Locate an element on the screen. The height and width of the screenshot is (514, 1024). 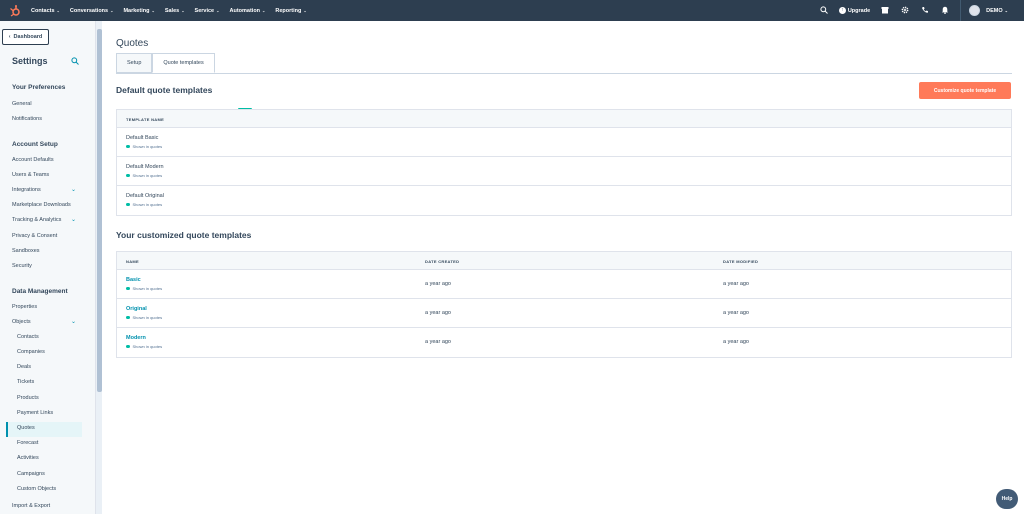
nav-service: Service ⌄ is located at coordinates (207, 11).